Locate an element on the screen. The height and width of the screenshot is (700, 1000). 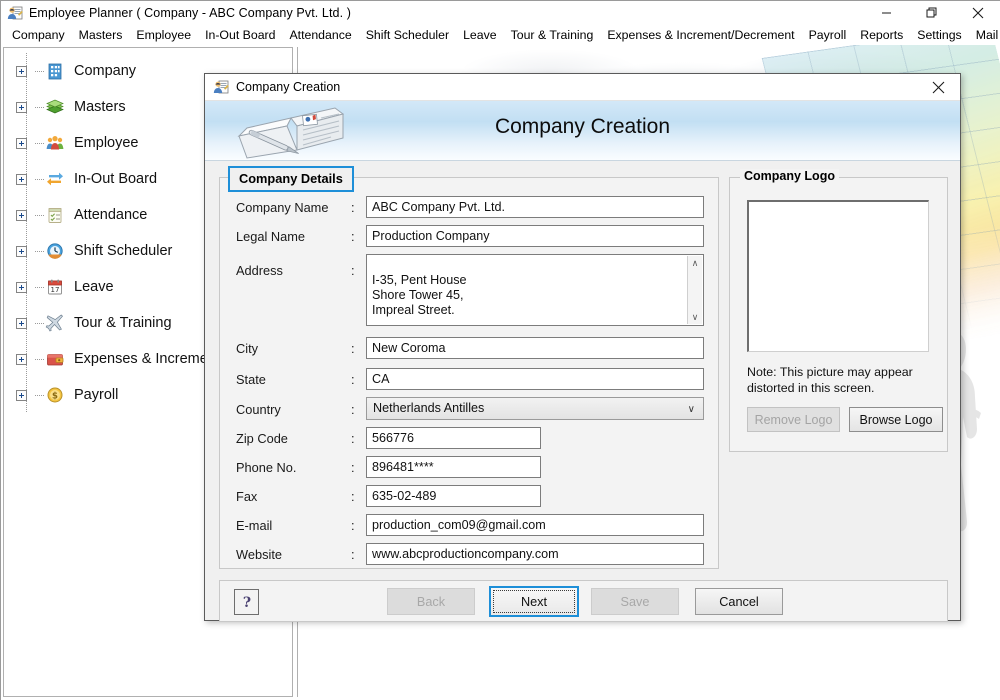
colon-fax: : is located at coordinates (353, 496).